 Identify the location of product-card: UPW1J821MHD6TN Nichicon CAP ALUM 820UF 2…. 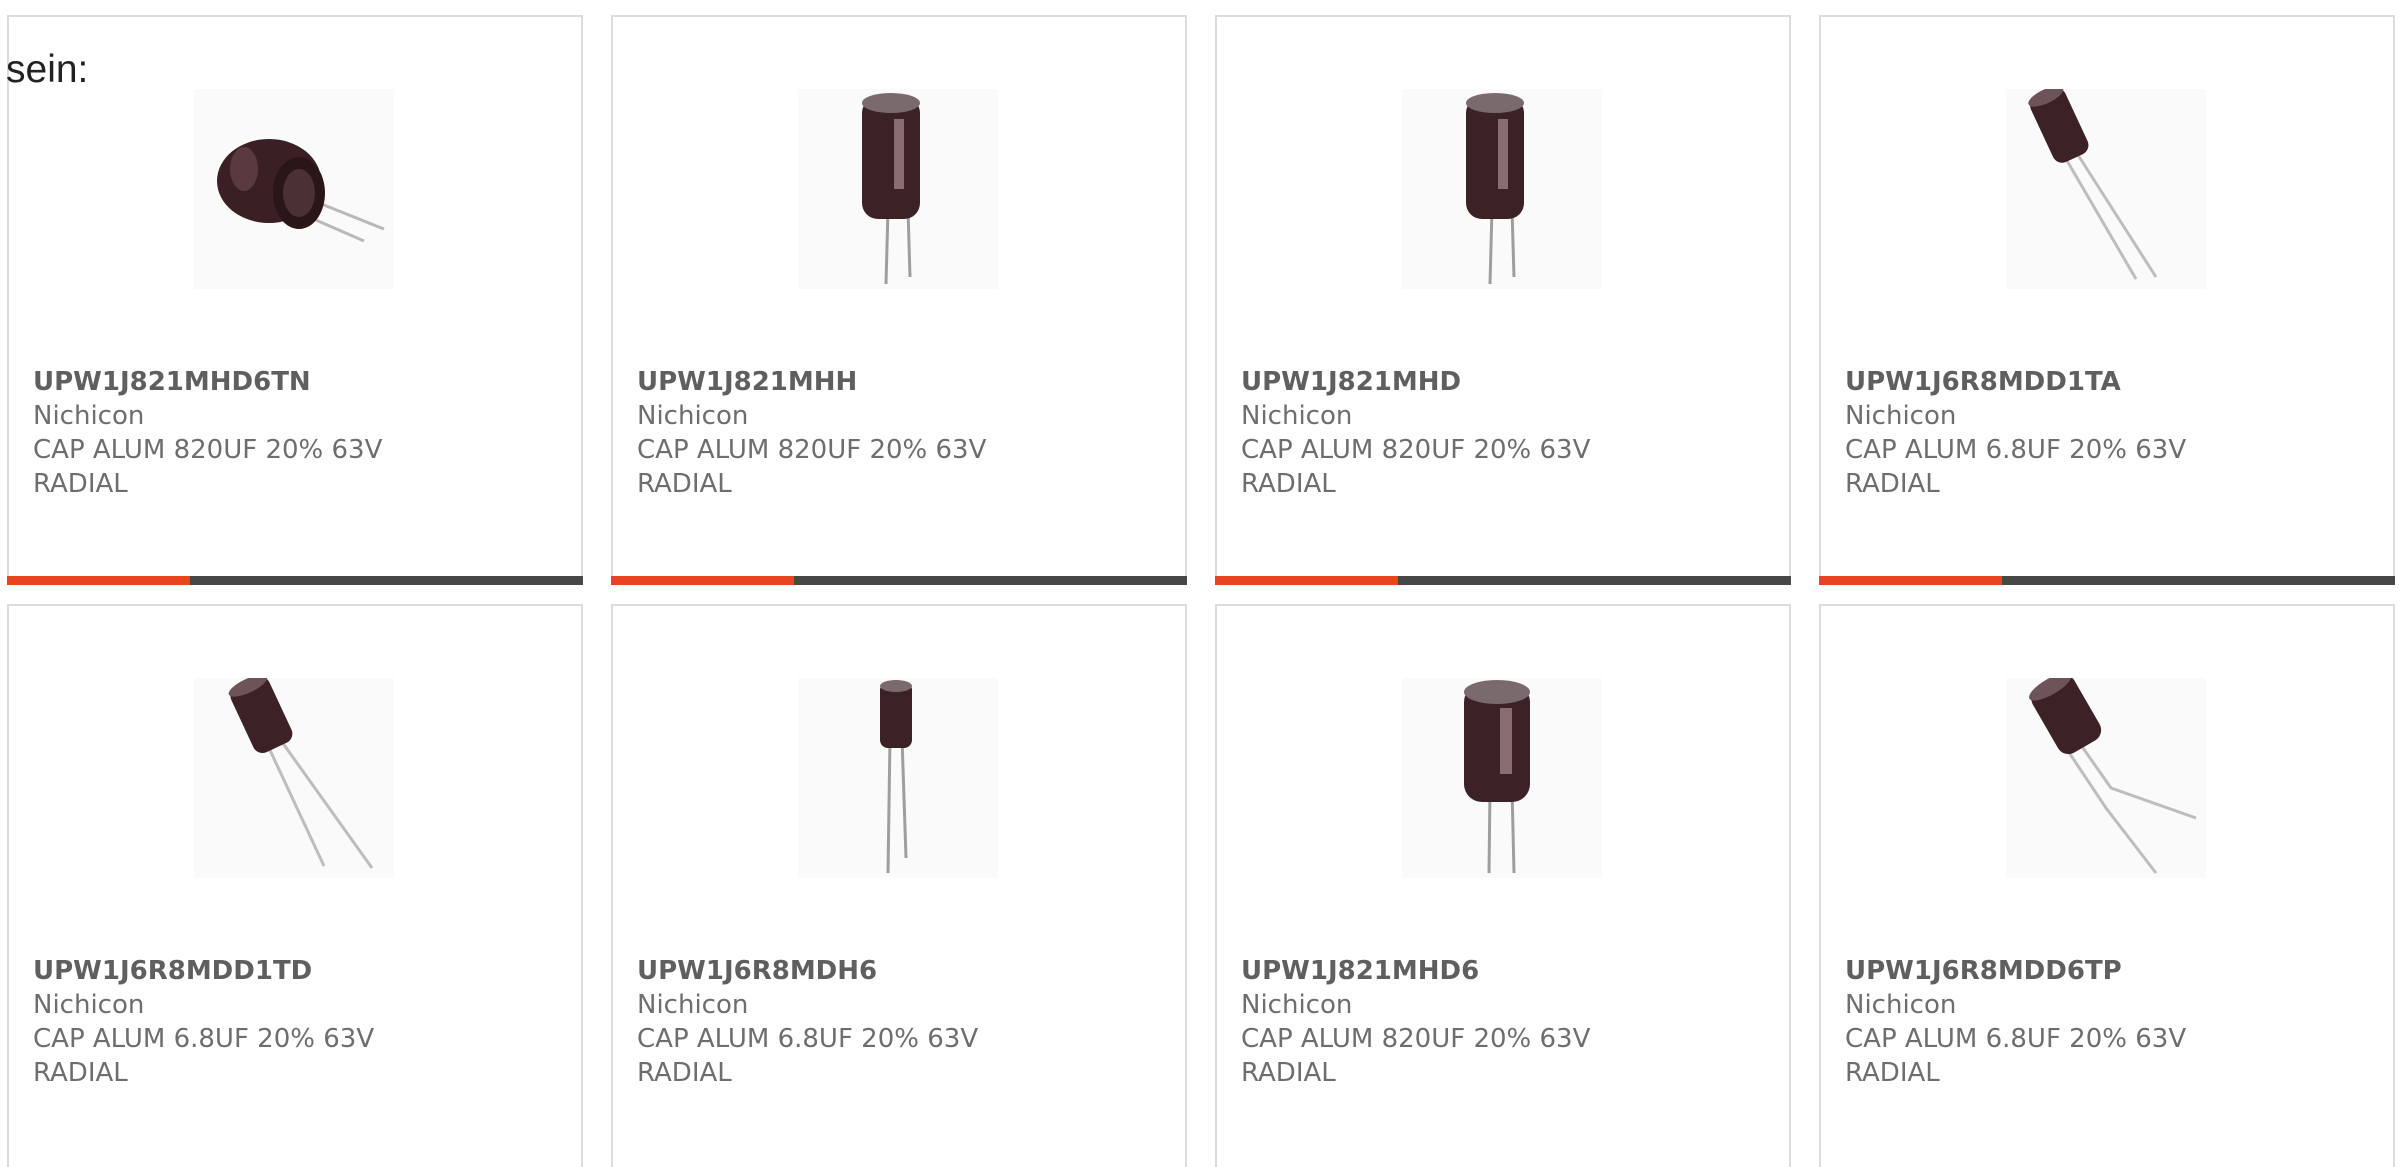
(295, 300).